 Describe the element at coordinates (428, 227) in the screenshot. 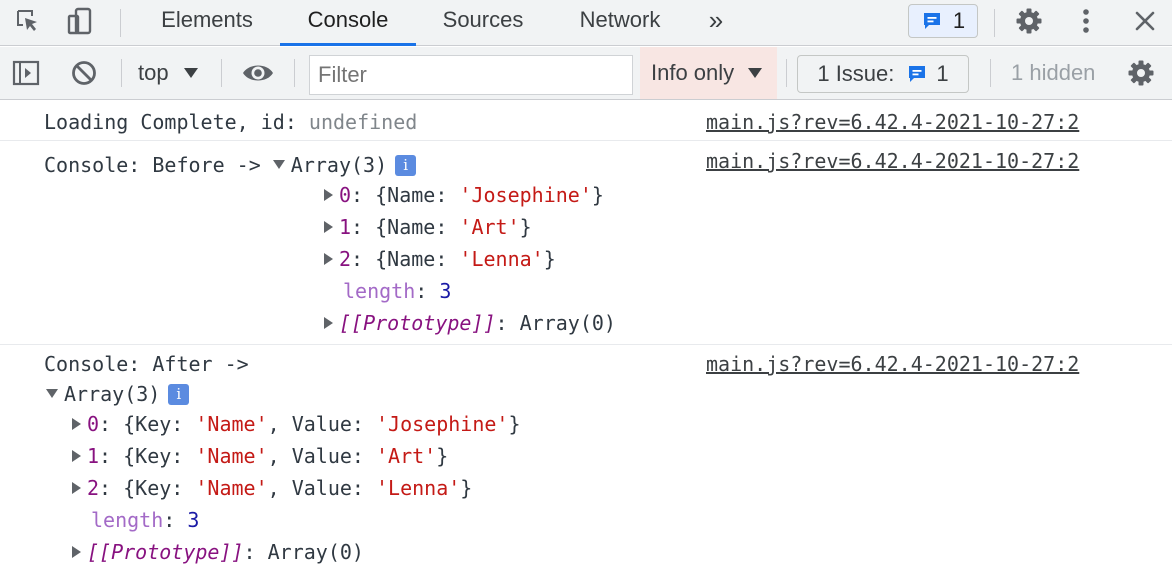

I see `array-entry: 1: {Name: 'Art'}` at that location.